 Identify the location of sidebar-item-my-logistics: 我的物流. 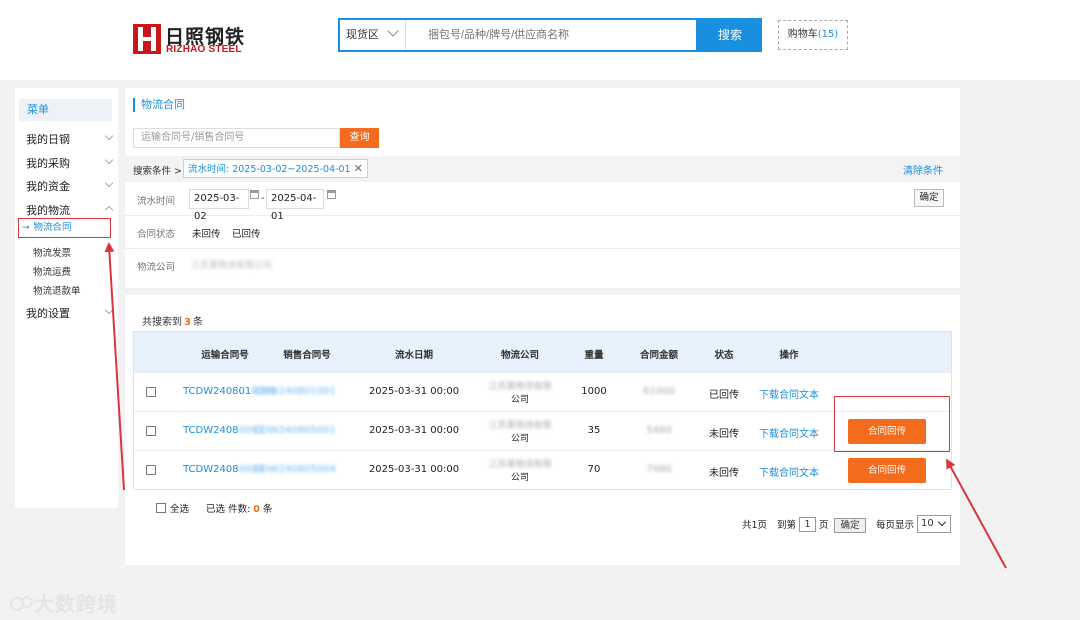
(70, 210).